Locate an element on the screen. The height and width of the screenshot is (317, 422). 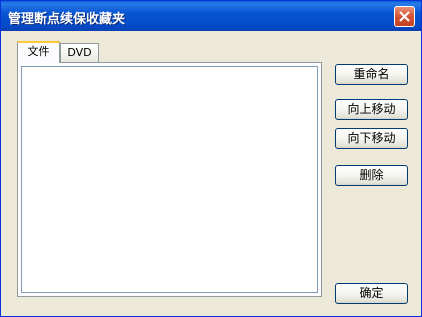
move-down-button: 向下移动 is located at coordinates (371, 138).